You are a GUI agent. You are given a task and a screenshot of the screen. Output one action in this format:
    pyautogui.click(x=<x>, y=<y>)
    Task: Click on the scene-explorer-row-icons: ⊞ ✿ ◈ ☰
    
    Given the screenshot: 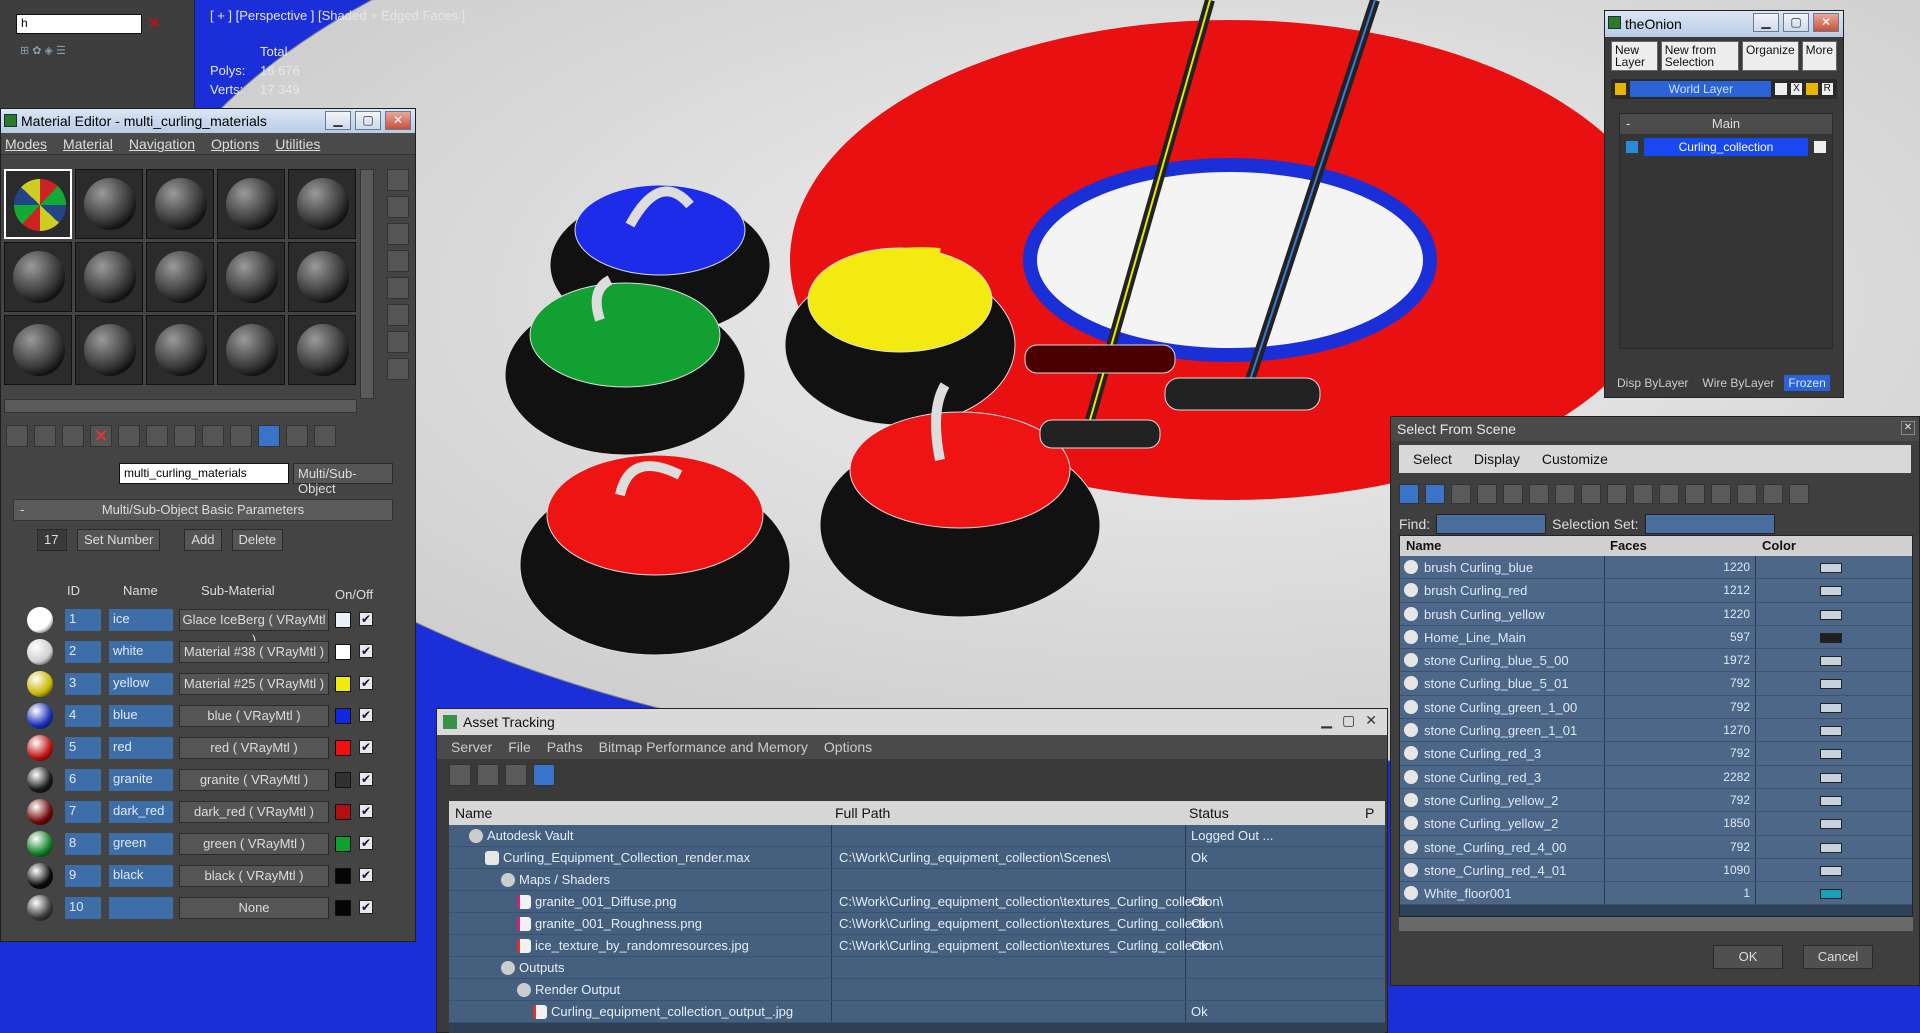 What is the action you would take?
    pyautogui.click(x=43, y=50)
    